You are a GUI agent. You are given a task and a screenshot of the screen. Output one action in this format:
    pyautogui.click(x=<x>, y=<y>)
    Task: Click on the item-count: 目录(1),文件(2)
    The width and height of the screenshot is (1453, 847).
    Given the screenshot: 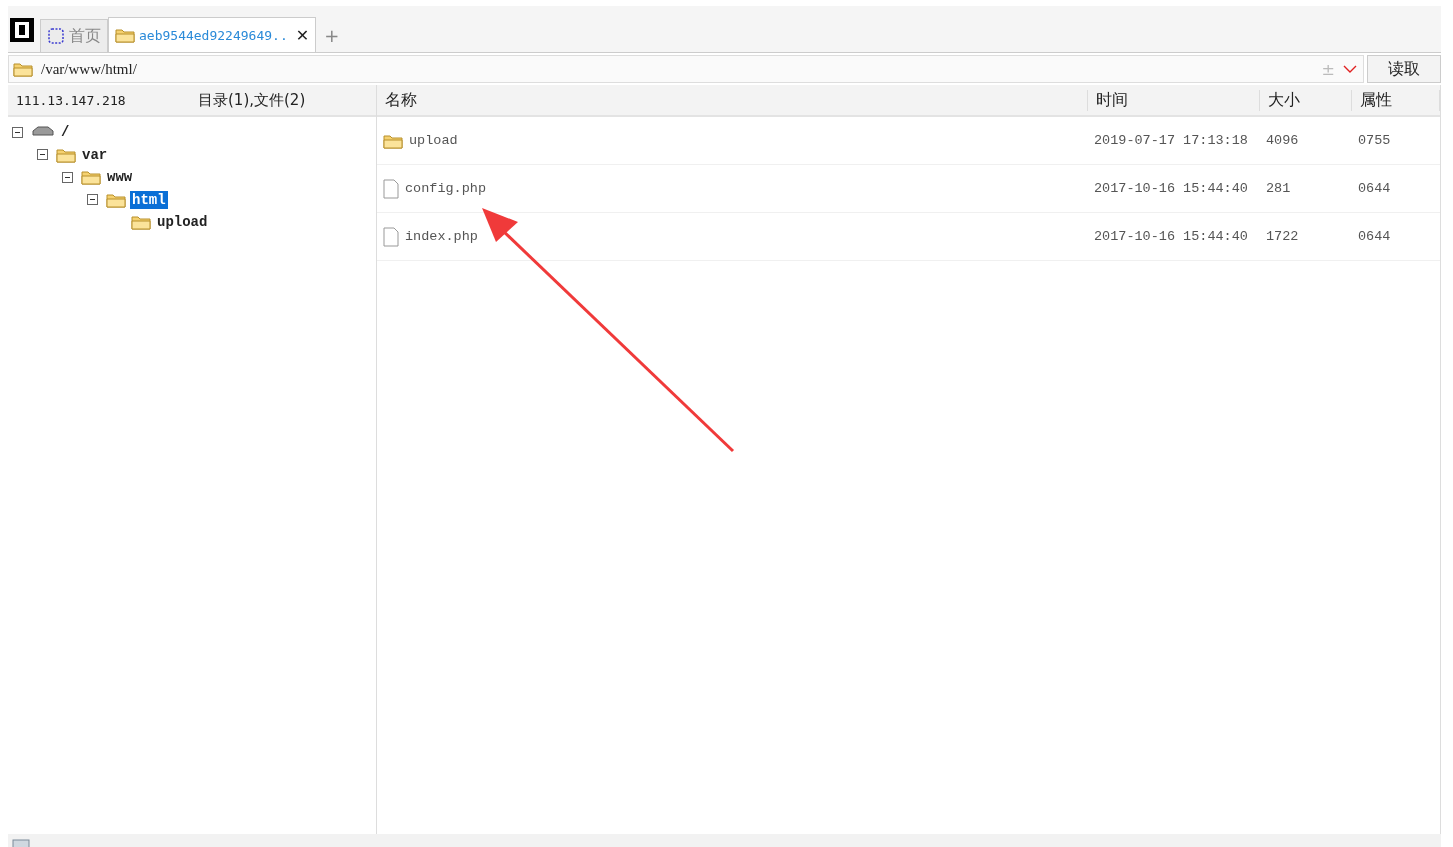 What is the action you would take?
    pyautogui.click(x=252, y=100)
    